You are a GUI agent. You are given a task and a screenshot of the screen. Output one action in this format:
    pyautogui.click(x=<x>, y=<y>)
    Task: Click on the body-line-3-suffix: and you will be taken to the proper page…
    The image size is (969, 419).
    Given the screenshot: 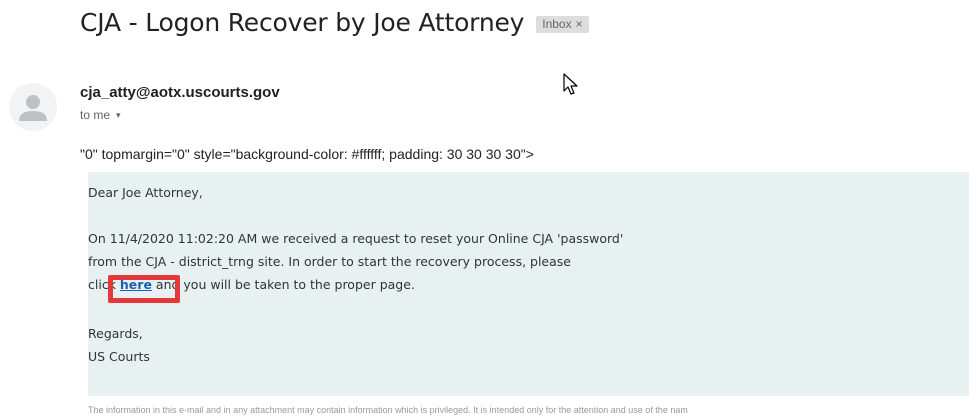 What is the action you would take?
    pyautogui.click(x=283, y=284)
    